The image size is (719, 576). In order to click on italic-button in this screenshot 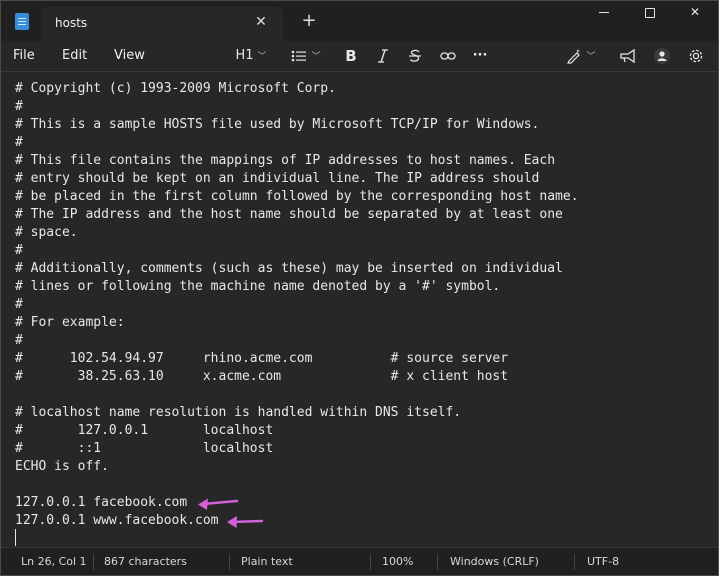, I will do `click(383, 56)`.